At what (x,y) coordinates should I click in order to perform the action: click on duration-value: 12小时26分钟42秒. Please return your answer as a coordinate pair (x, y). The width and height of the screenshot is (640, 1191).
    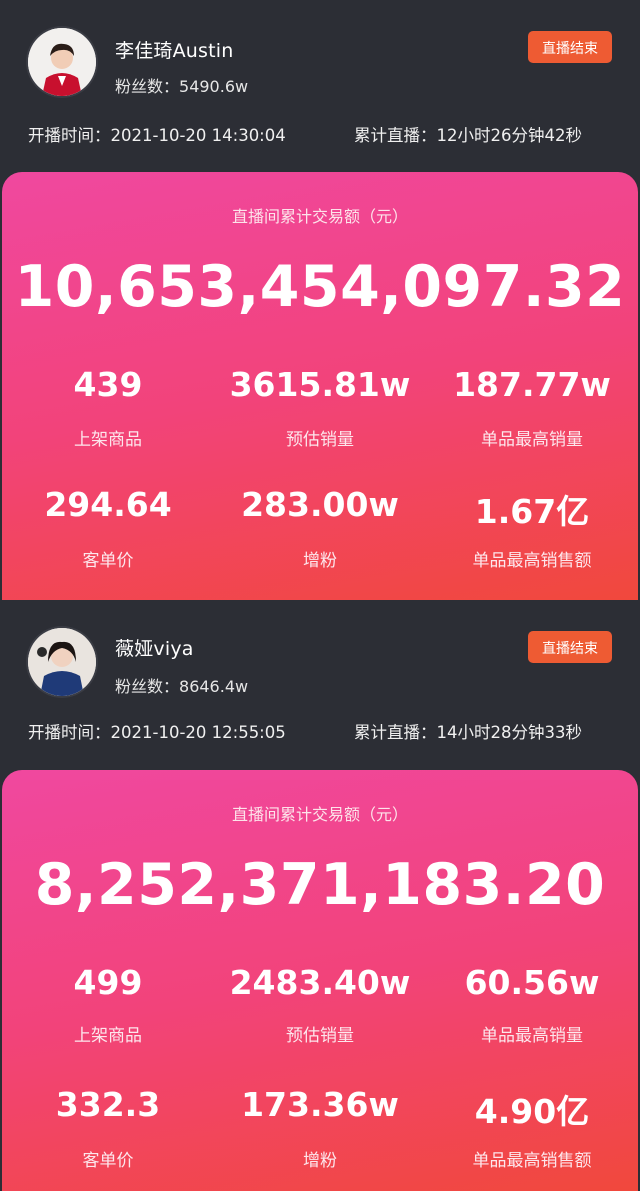
    Looking at the image, I should click on (509, 135).